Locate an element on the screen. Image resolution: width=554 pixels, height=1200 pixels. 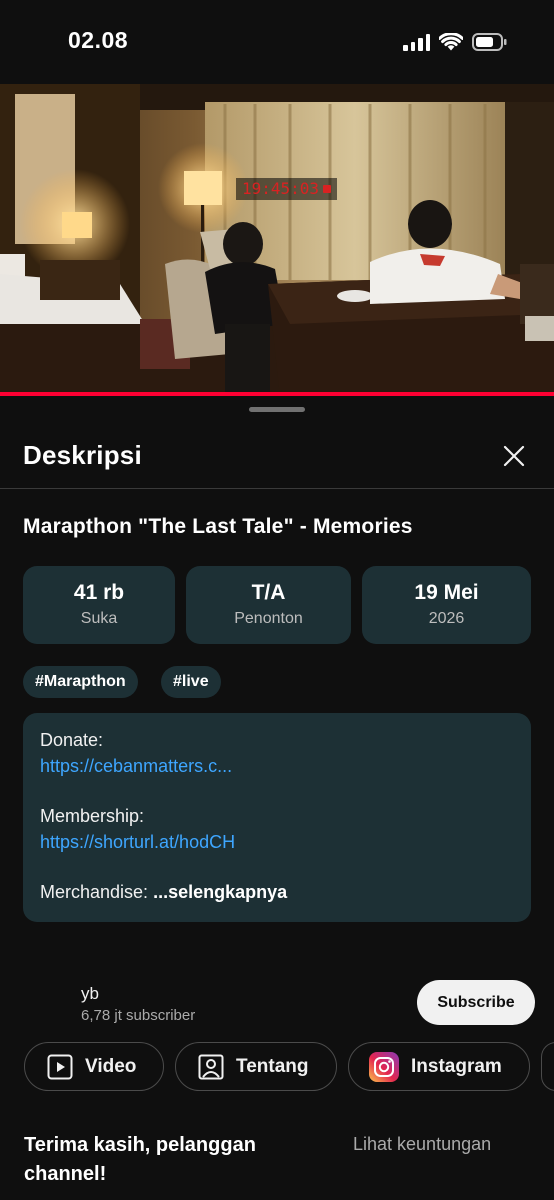
stat-label: Suka is located at coordinates (99, 618).